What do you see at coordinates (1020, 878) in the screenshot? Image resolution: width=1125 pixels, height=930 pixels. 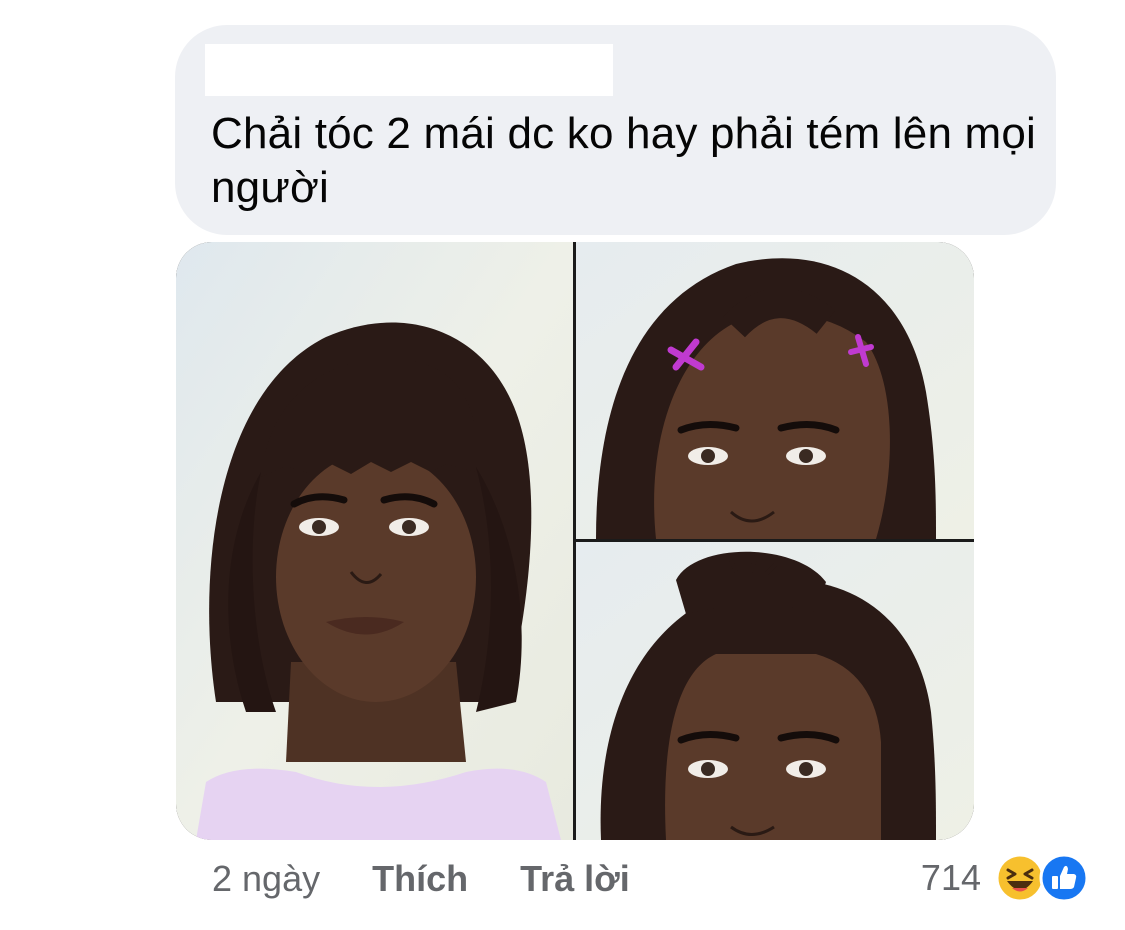 I see `haha-icon` at bounding box center [1020, 878].